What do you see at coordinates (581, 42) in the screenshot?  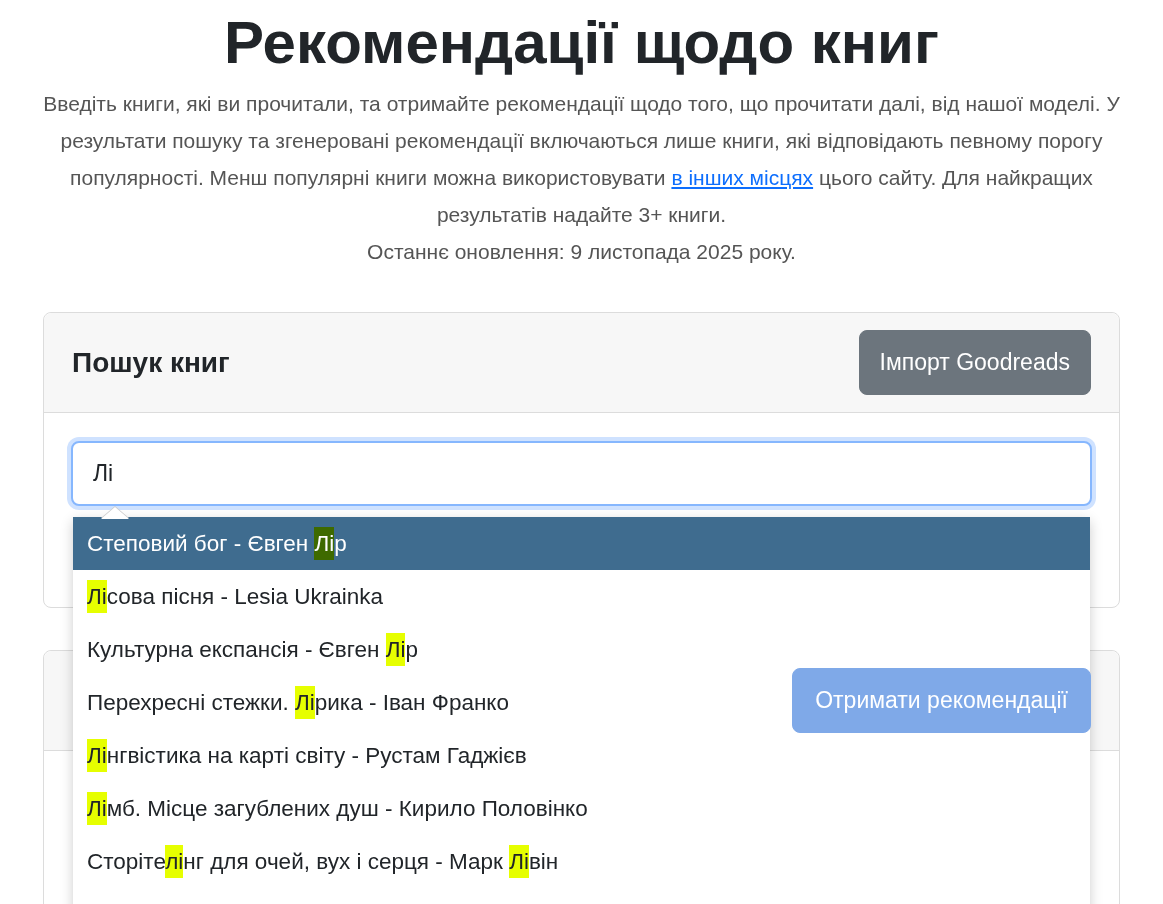 I see `page-title: Рекомендації щодо книг` at bounding box center [581, 42].